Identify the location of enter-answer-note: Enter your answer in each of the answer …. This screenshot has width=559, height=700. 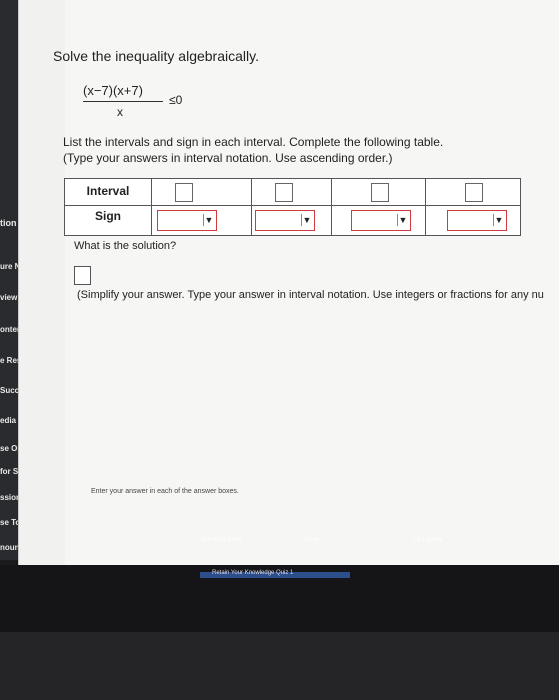
(165, 491).